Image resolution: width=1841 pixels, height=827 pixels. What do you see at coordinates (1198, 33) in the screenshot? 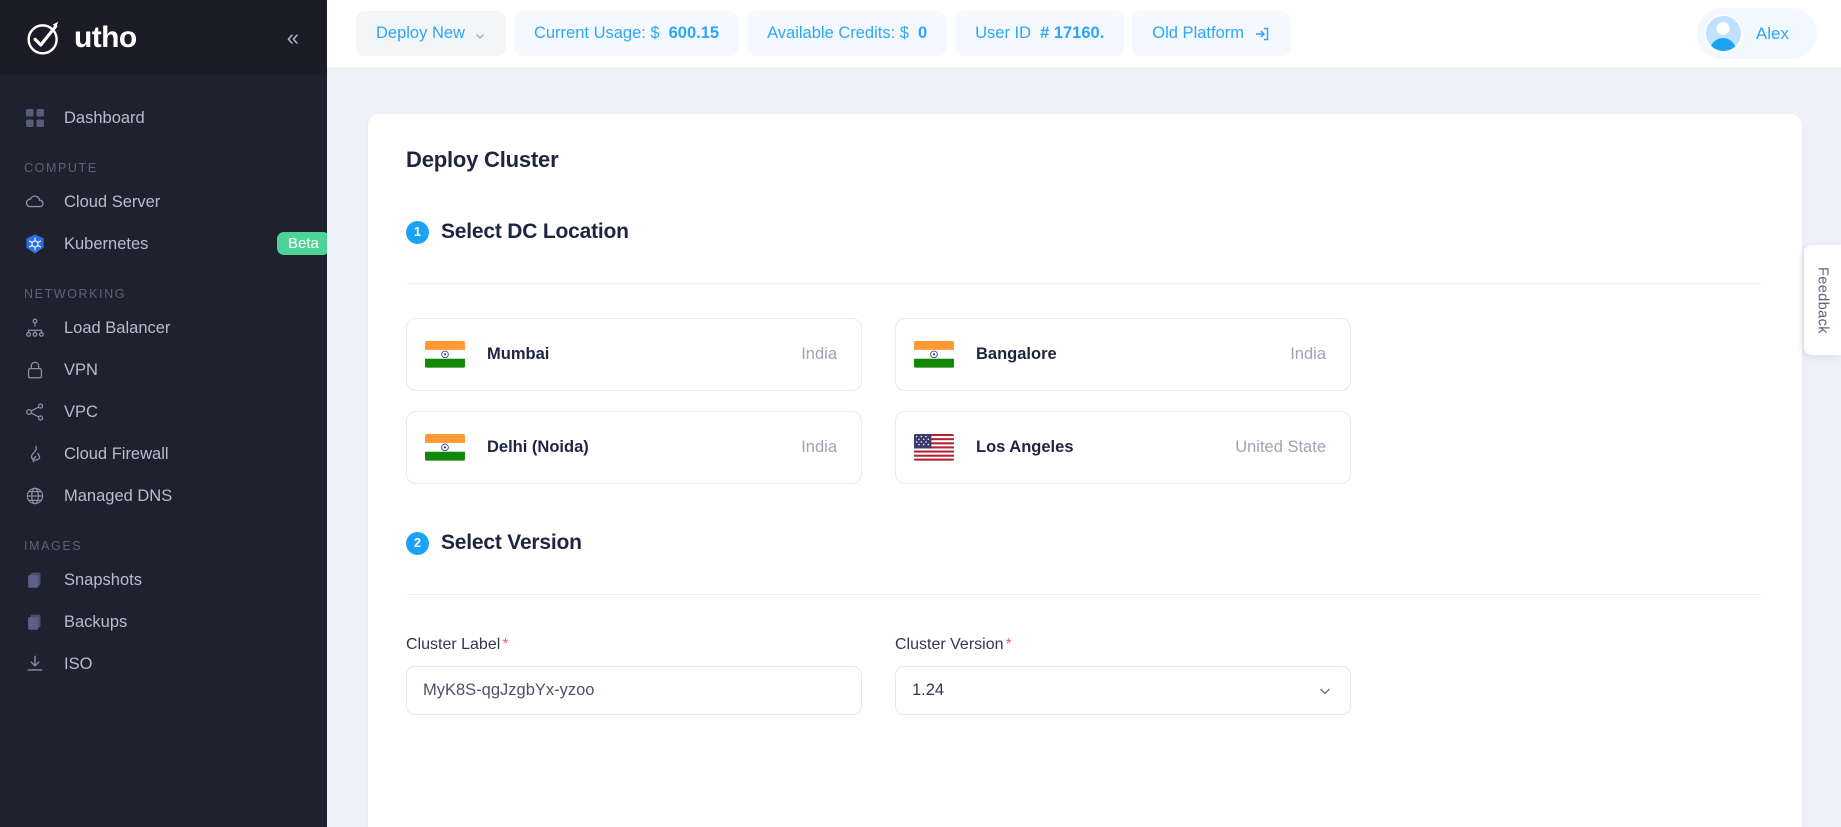
I see `old-platform-label: Old Platform` at bounding box center [1198, 33].